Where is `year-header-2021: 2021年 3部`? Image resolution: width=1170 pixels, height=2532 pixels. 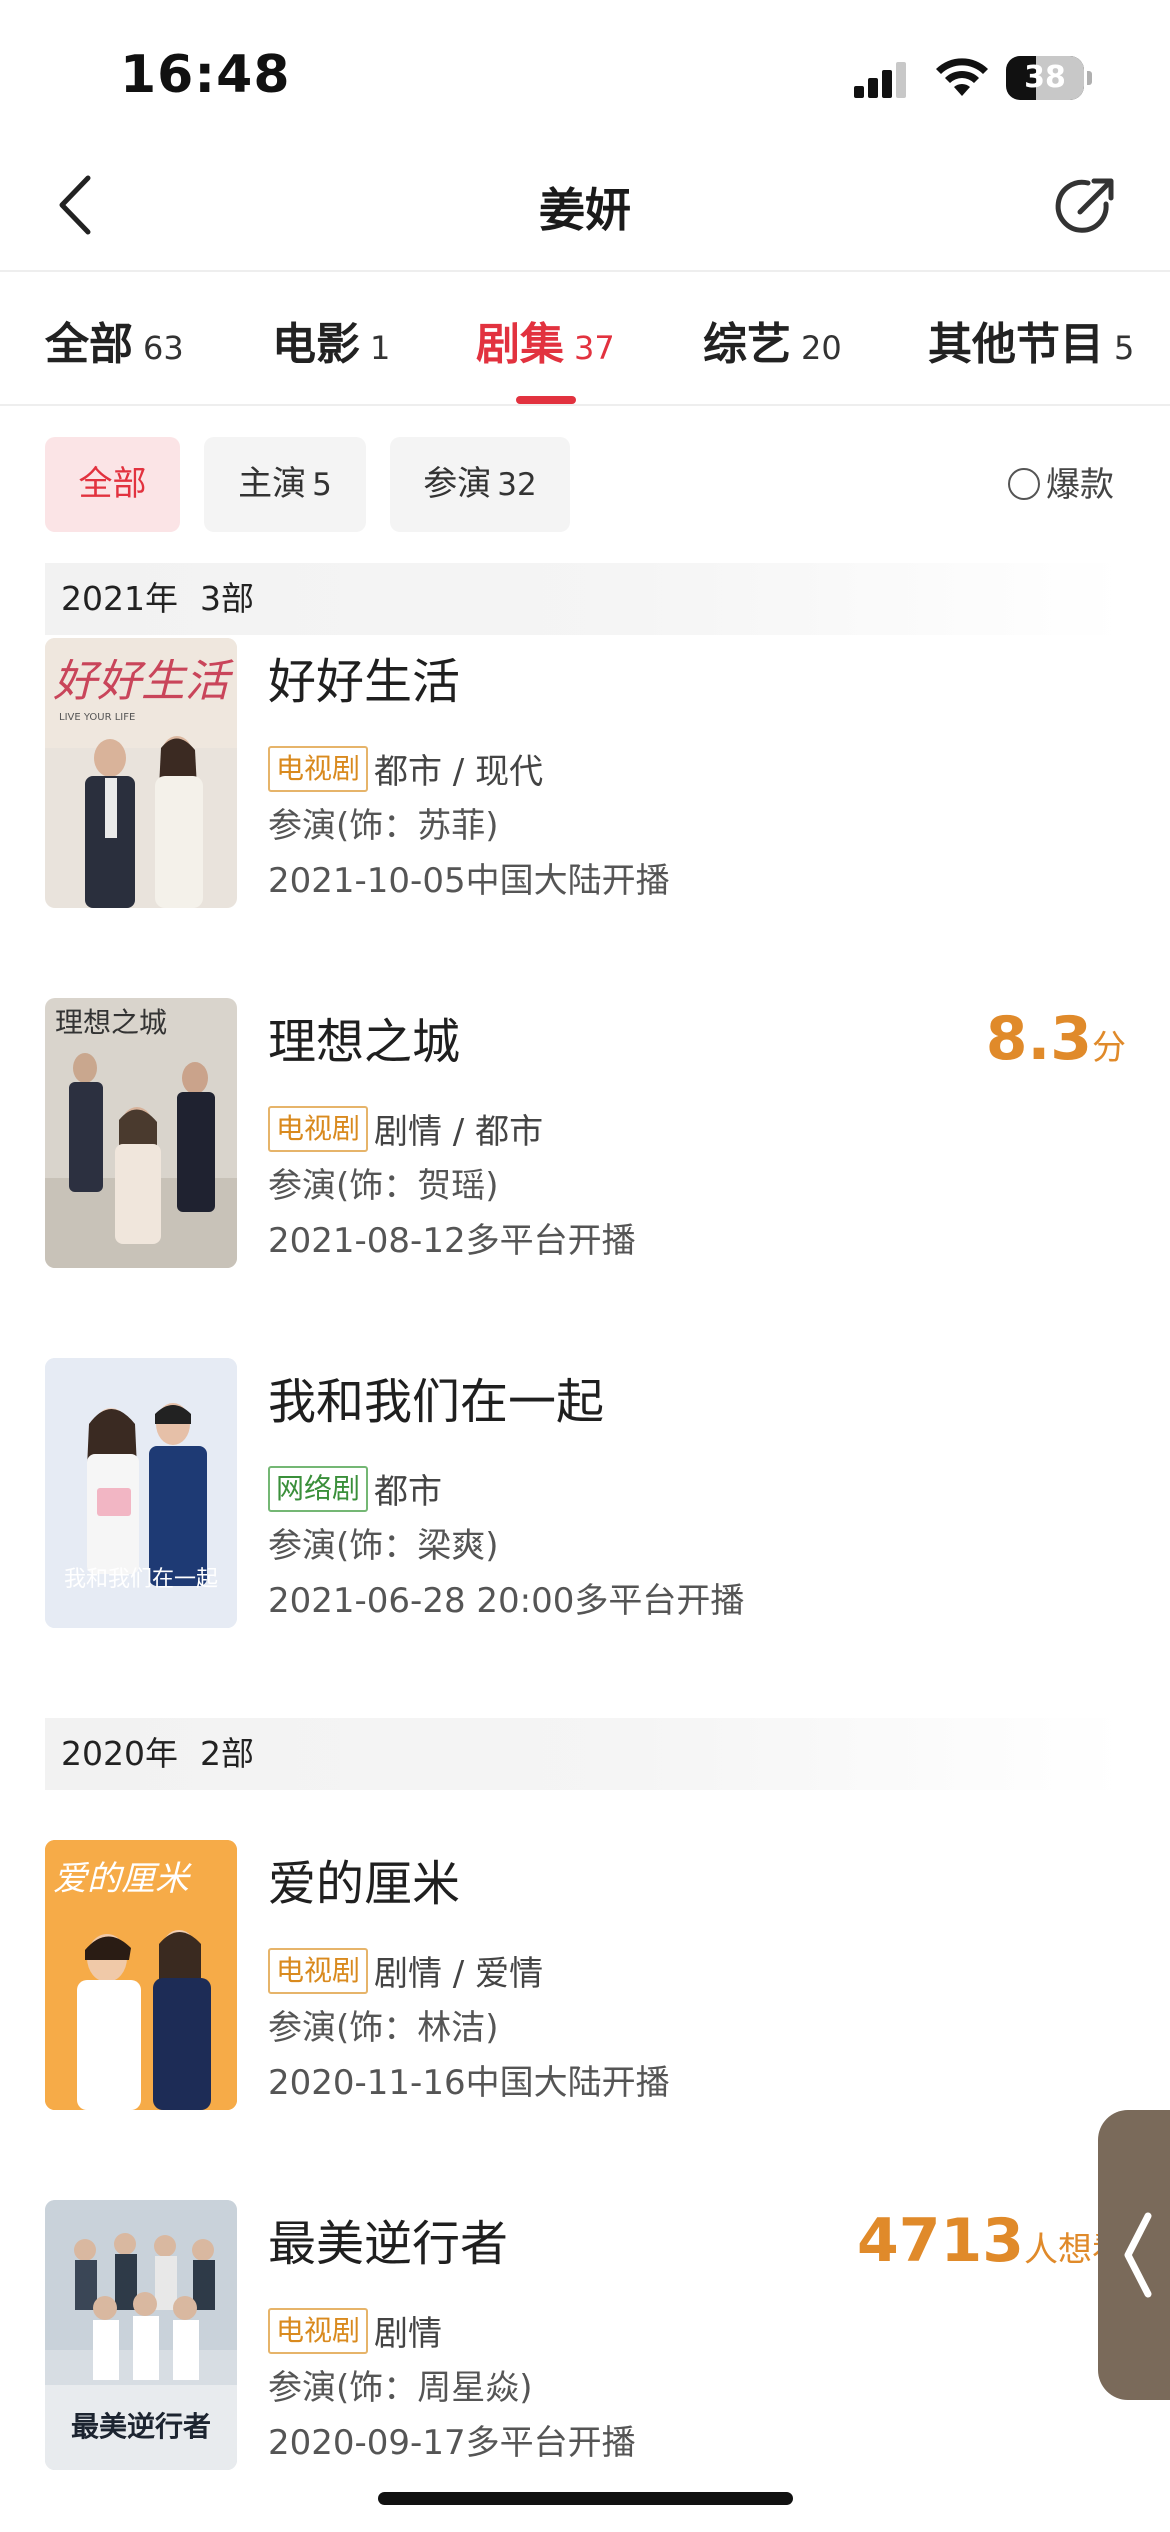
year-header-2021: 2021年 3部 is located at coordinates (585, 599).